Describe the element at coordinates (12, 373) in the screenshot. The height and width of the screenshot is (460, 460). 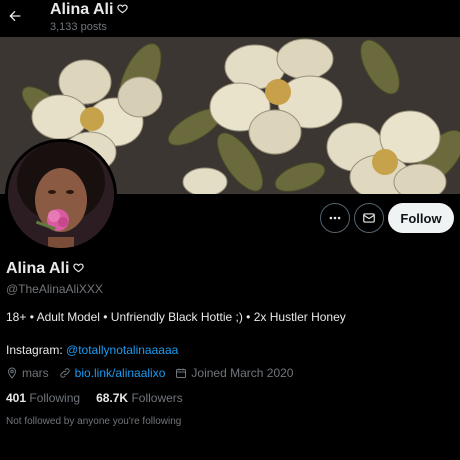
I see `location-pin-icon` at that location.